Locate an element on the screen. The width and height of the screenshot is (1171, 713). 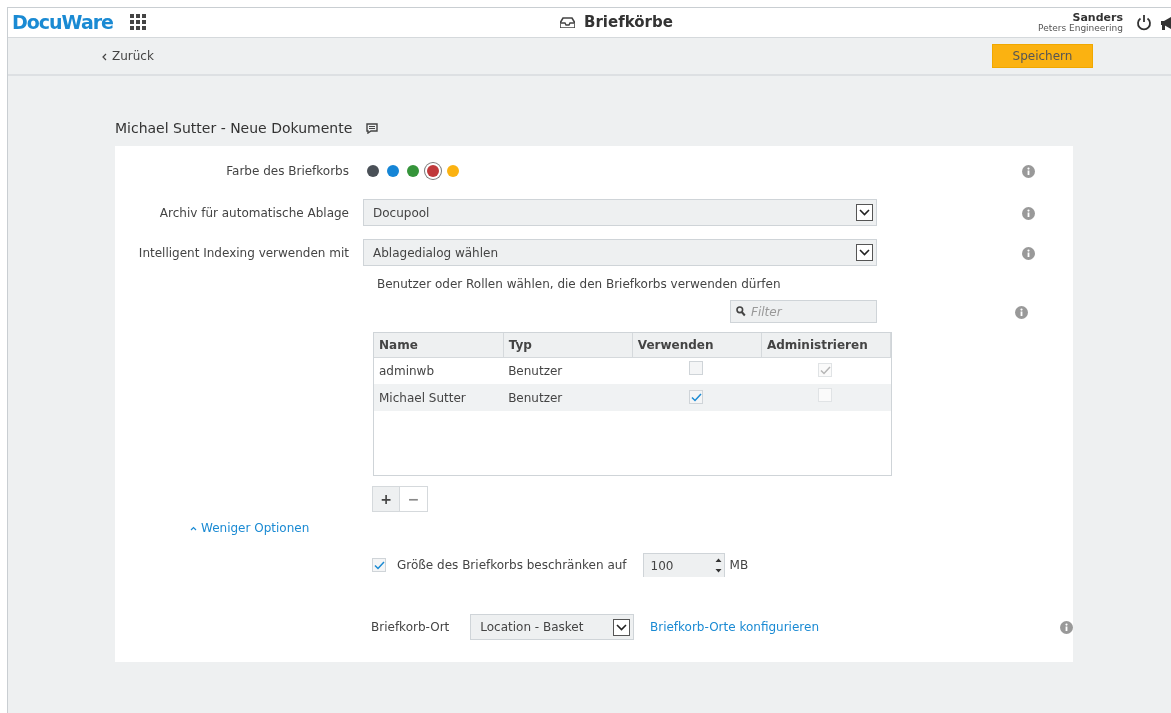
chevron-up-icon is located at coordinates (193, 528).